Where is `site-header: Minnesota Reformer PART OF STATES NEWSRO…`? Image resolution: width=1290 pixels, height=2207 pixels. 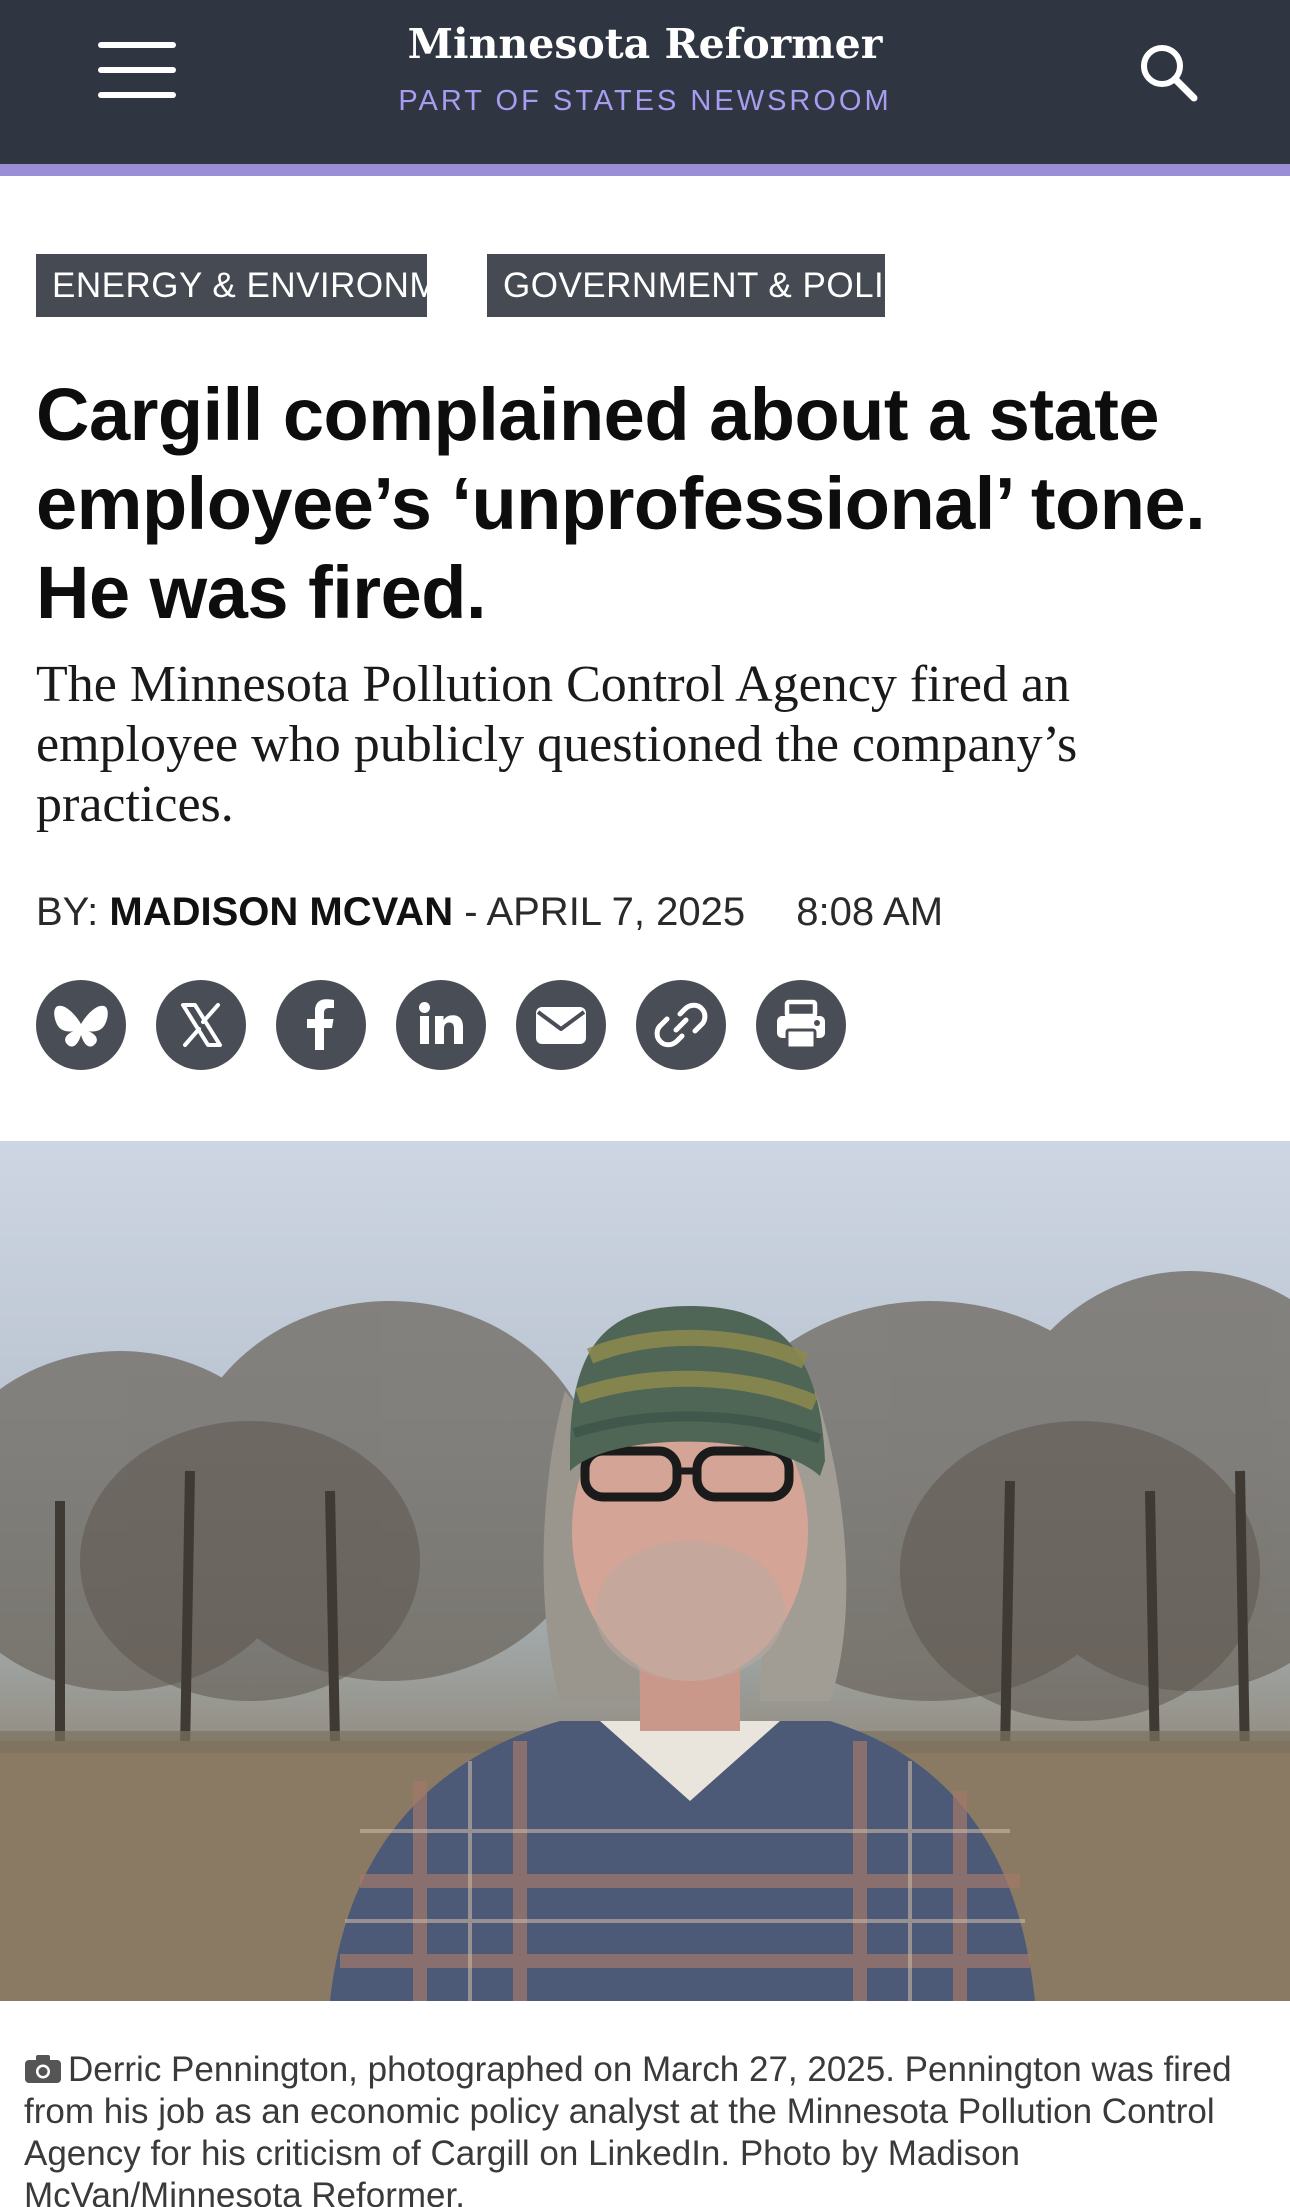 site-header: Minnesota Reformer PART OF STATES NEWSRO… is located at coordinates (645, 82).